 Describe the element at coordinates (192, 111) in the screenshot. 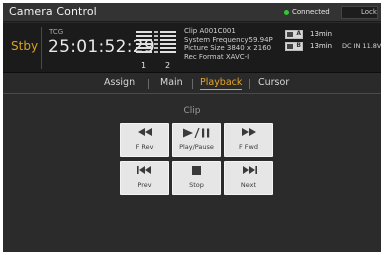

I see `clip-section-label: Clip` at that location.